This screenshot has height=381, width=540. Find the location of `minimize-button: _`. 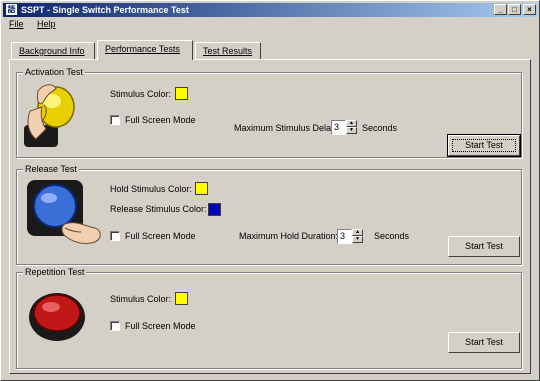

minimize-button: _ is located at coordinates (500, 9).